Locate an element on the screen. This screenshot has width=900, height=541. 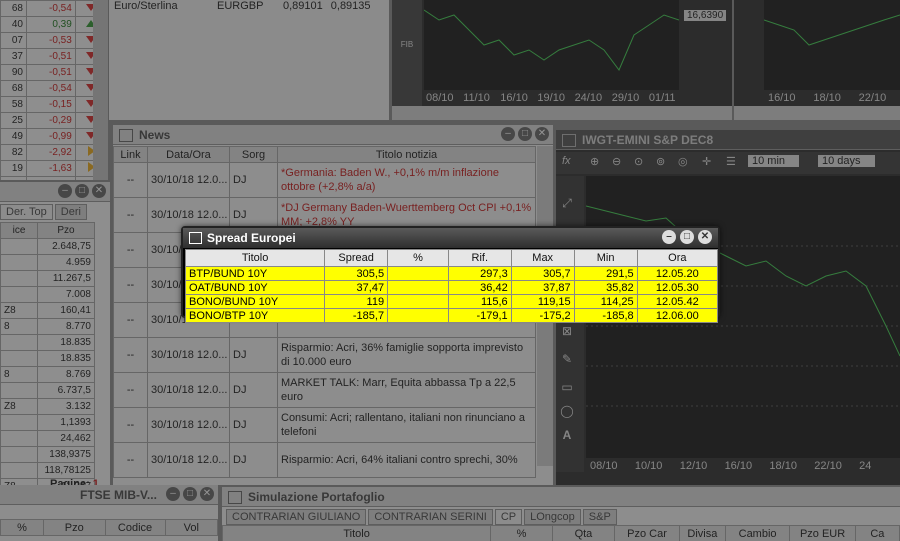
column-header: Min is located at coordinates (605, 258).